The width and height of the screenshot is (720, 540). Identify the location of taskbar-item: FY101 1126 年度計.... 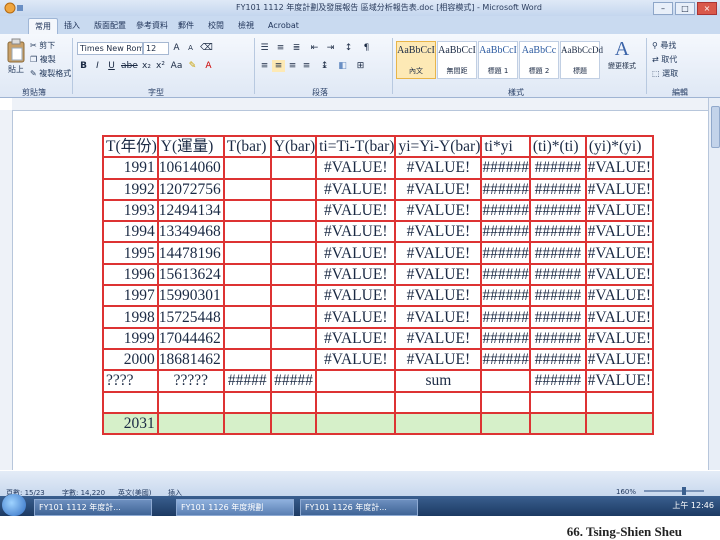
(359, 507).